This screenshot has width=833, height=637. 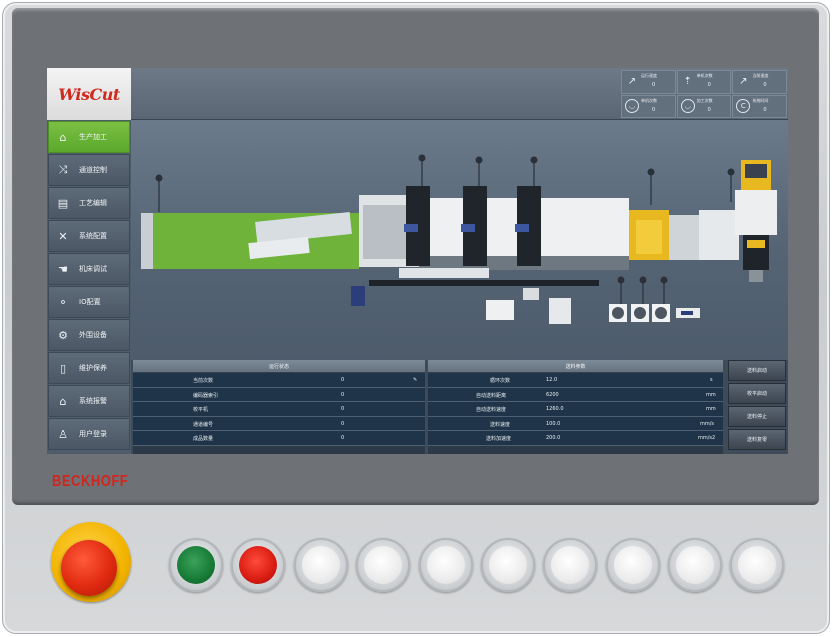 What do you see at coordinates (704, 100) in the screenshot?
I see `stat-label: 加工次数` at bounding box center [704, 100].